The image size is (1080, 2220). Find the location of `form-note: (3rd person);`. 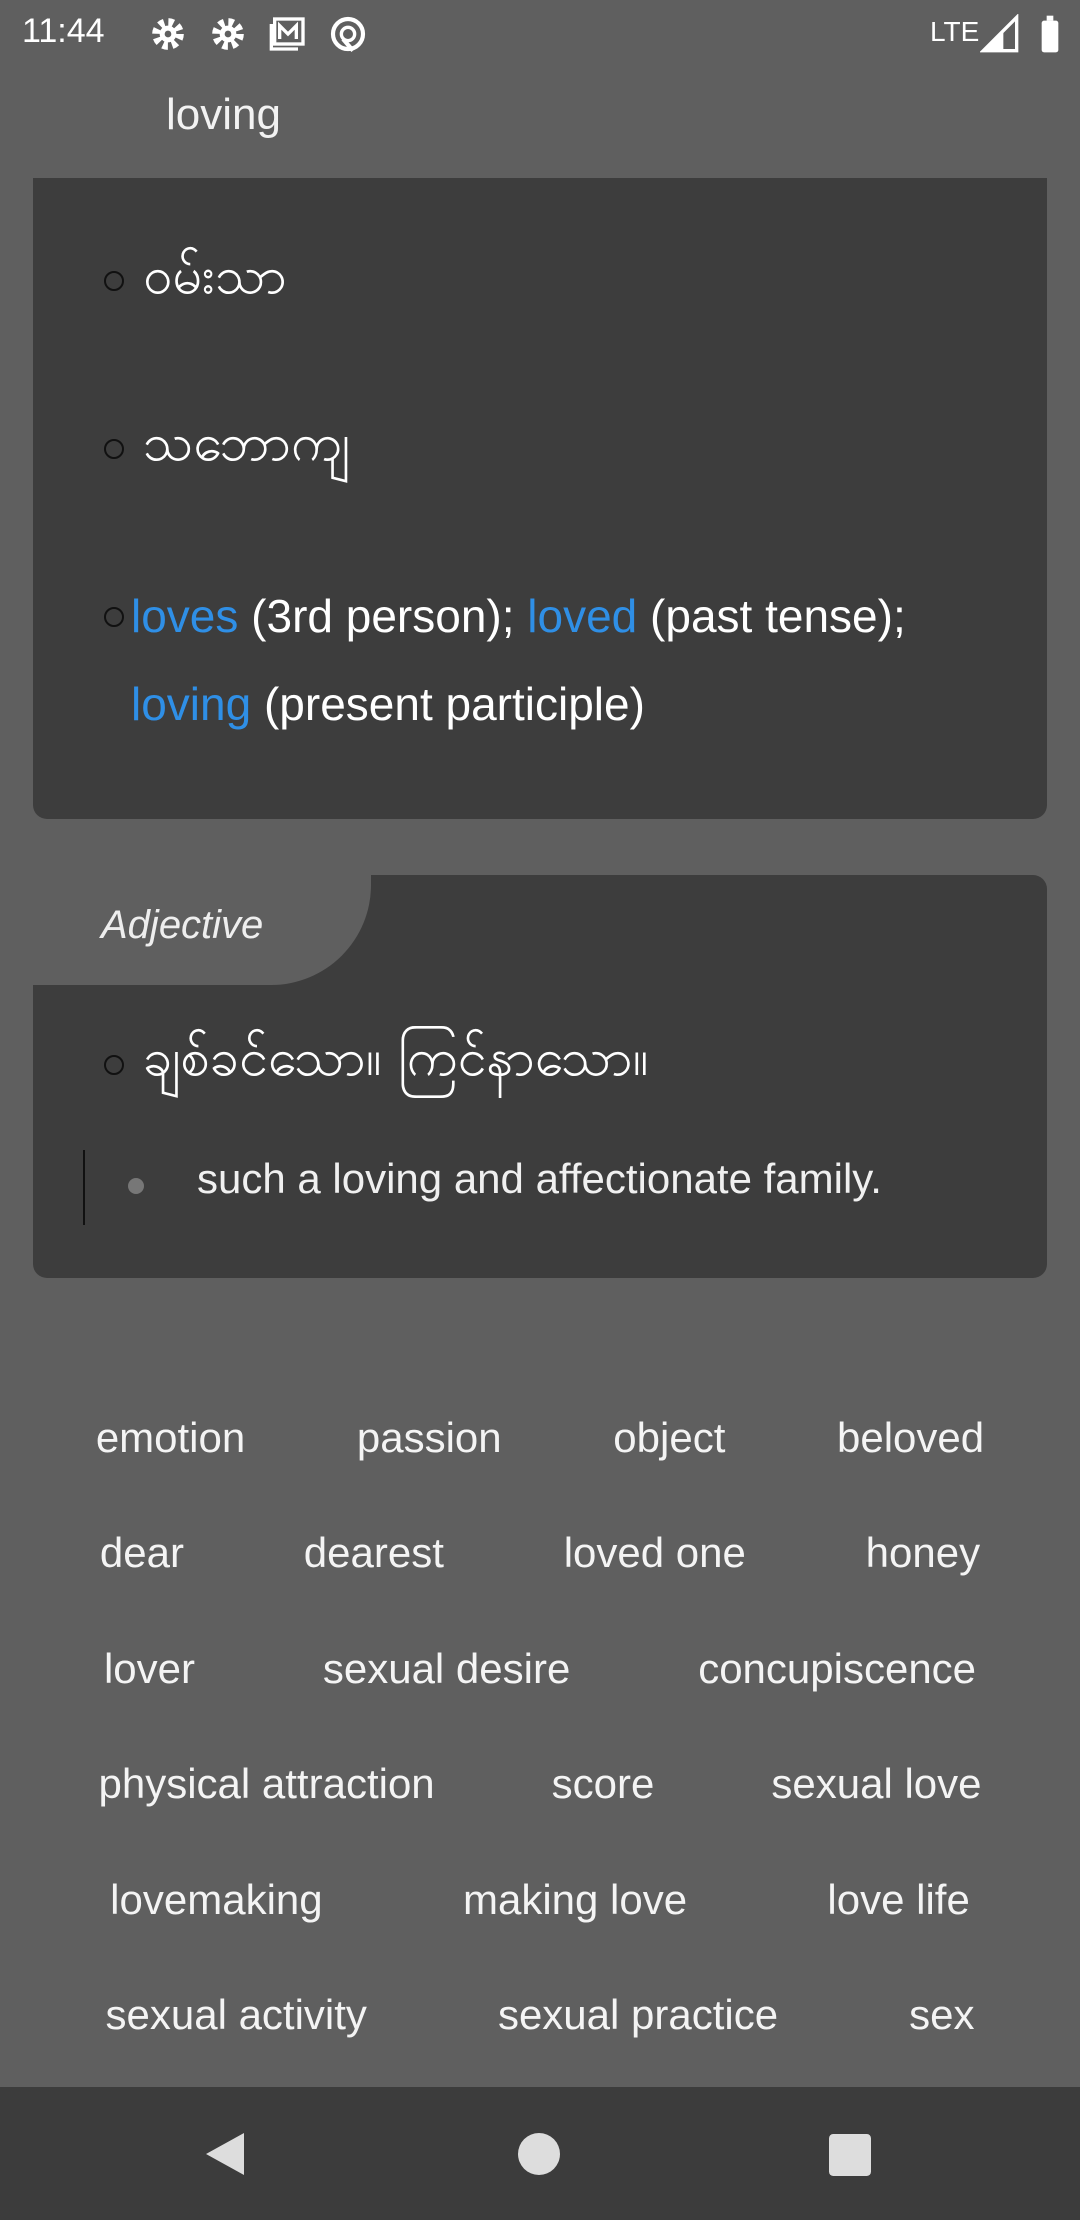

form-note: (3rd person); is located at coordinates (383, 616).